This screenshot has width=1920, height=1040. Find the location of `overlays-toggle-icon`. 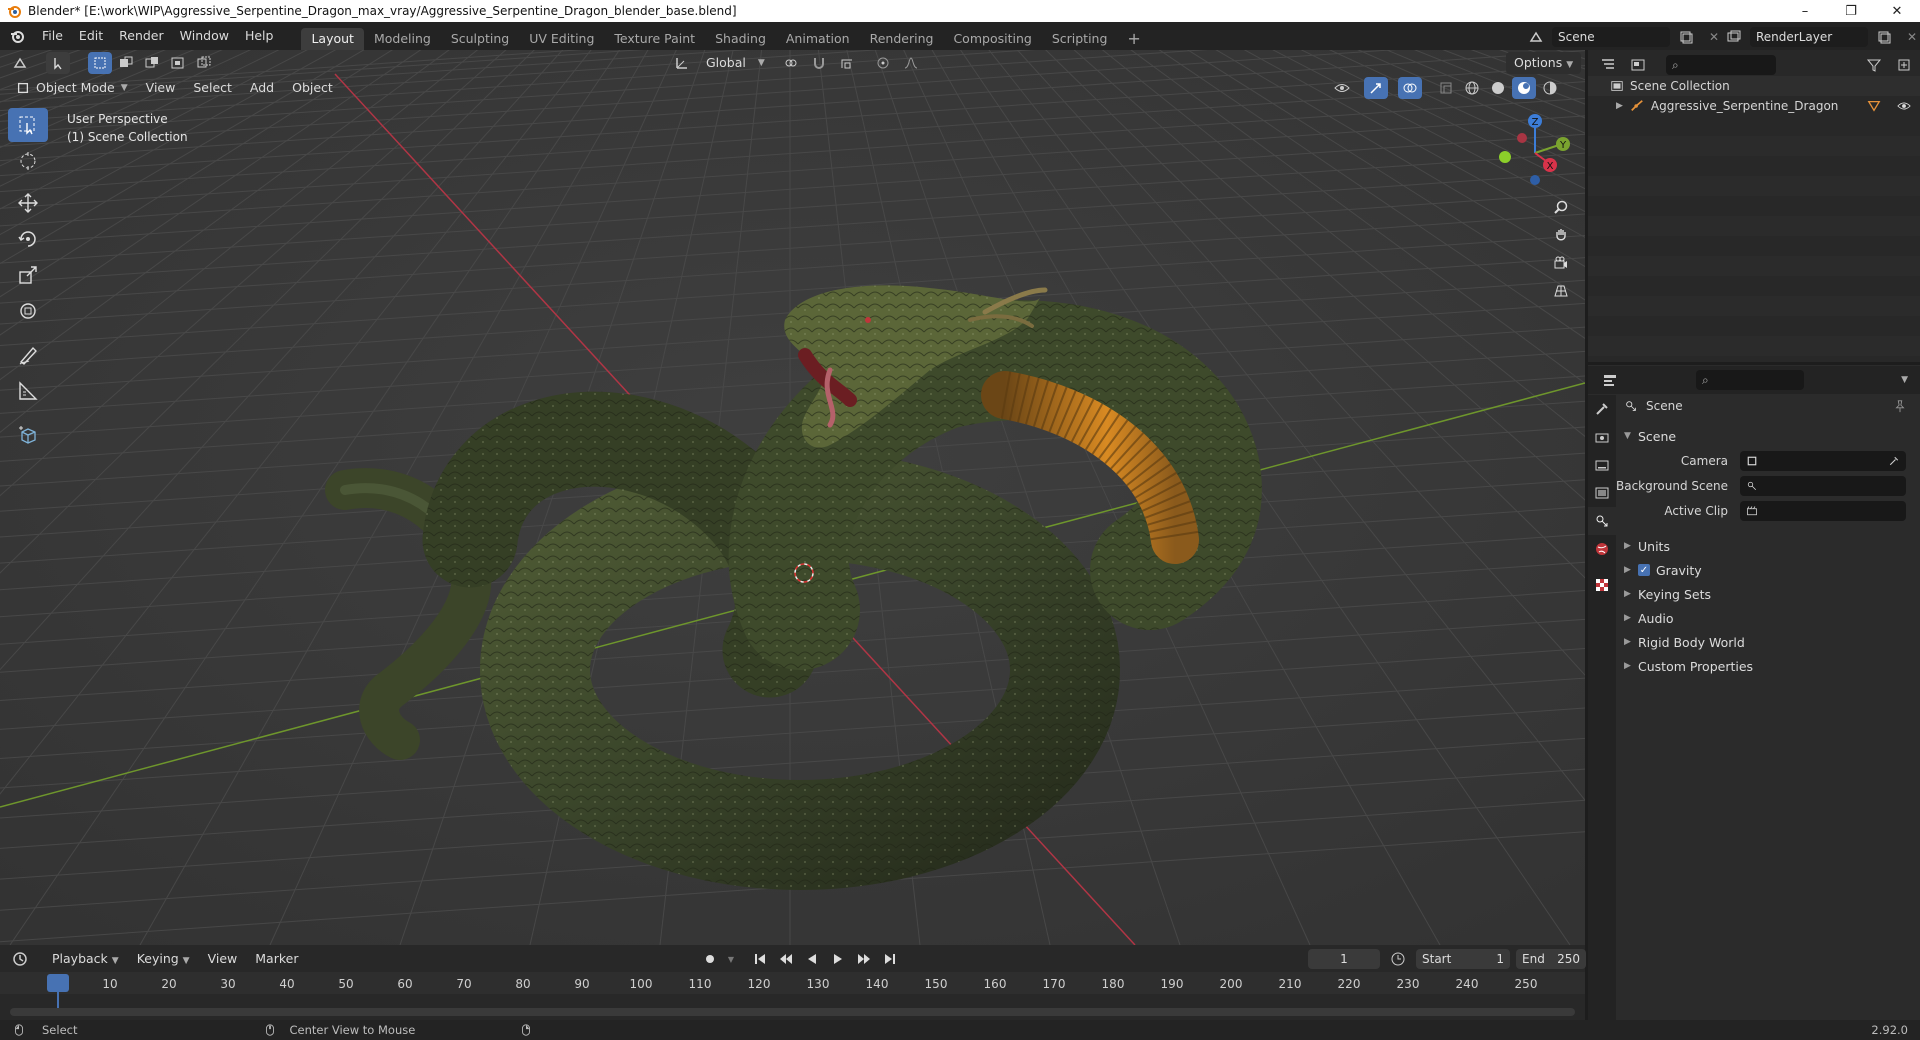

overlays-toggle-icon is located at coordinates (1410, 88).